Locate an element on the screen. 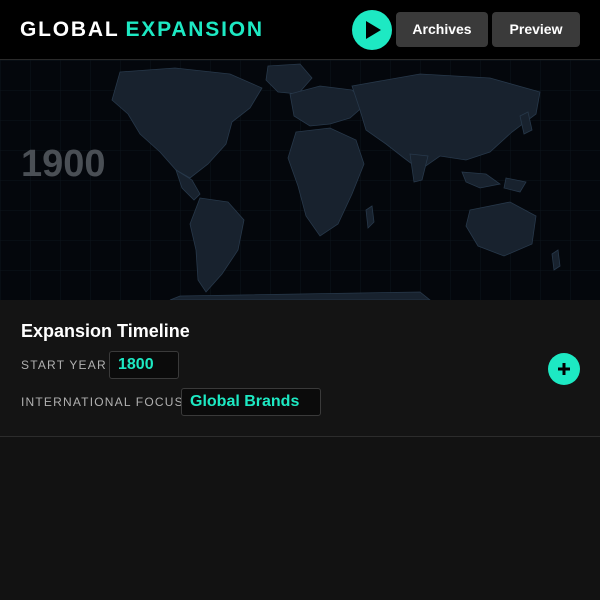 The width and height of the screenshot is (600, 600). start-year-input: 1800 is located at coordinates (144, 365).